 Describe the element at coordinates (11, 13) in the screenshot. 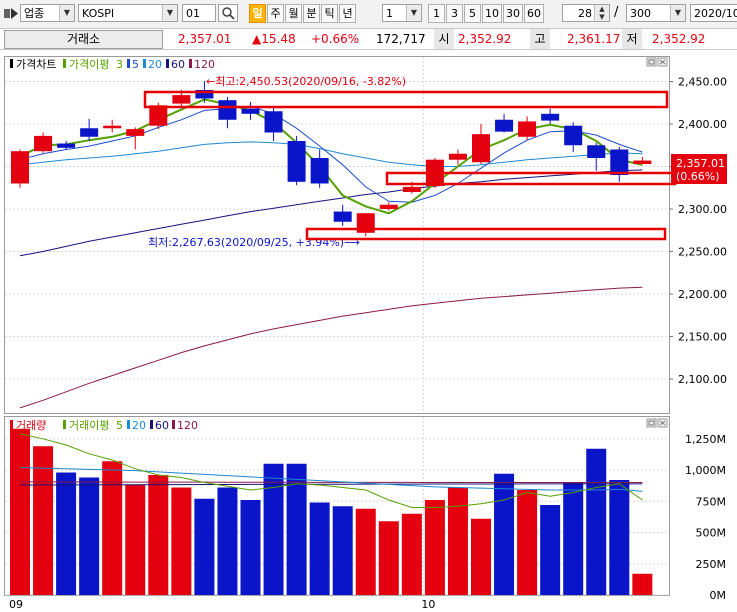

I see `chart-menu-icon` at that location.